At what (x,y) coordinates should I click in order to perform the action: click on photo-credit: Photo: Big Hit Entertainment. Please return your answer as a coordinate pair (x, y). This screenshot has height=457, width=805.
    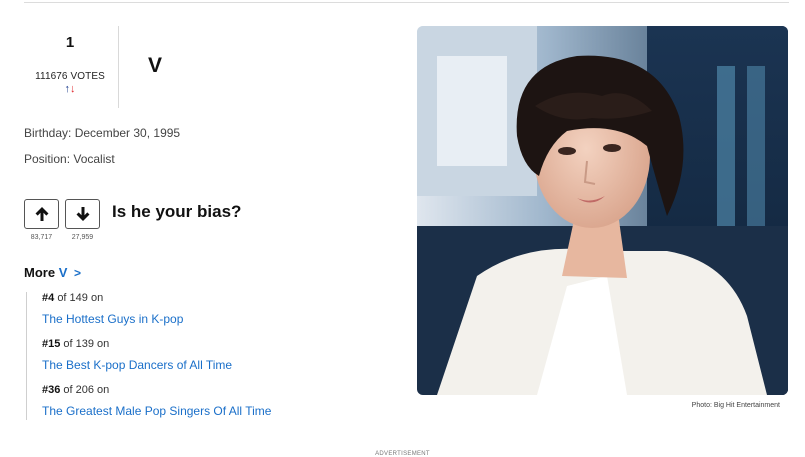
    Looking at the image, I should click on (735, 405).